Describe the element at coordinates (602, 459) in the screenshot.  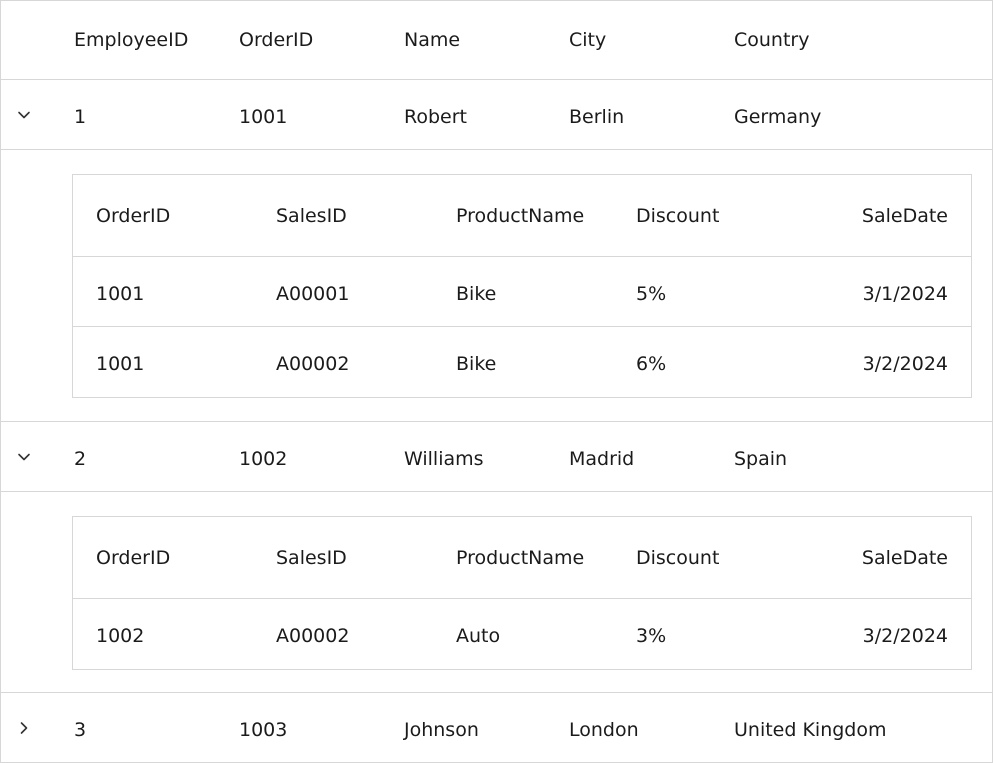
I see `cell-city: Madrid` at that location.